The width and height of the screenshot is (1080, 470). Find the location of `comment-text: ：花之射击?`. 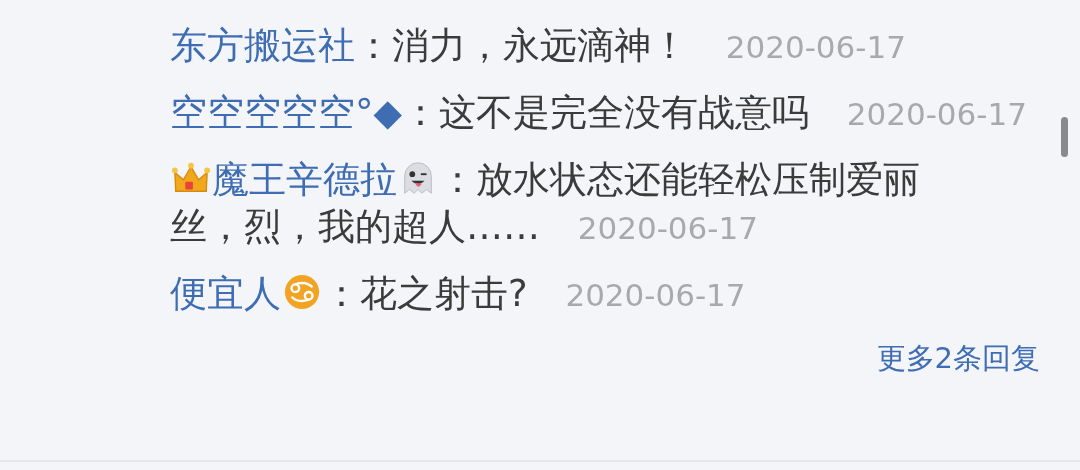

comment-text: ：花之射击? is located at coordinates (425, 293).